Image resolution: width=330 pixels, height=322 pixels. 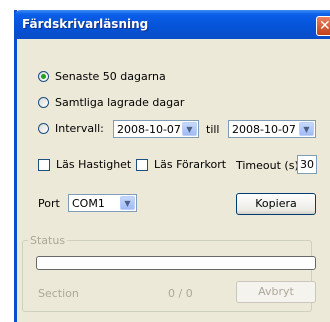 I want to click on radio-last-50-days: Senaste 50 dagarna, so click(x=102, y=76).